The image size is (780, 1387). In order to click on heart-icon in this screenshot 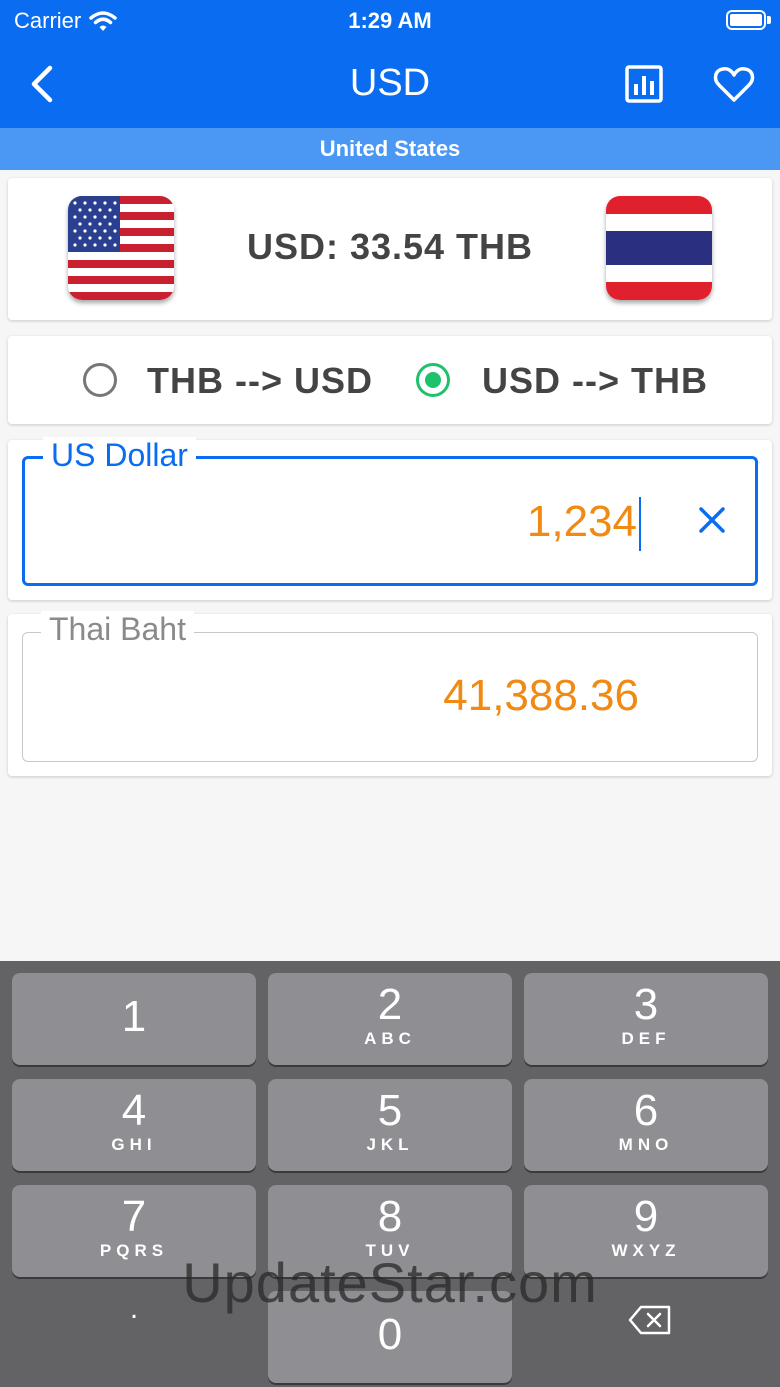, I will do `click(734, 84)`.